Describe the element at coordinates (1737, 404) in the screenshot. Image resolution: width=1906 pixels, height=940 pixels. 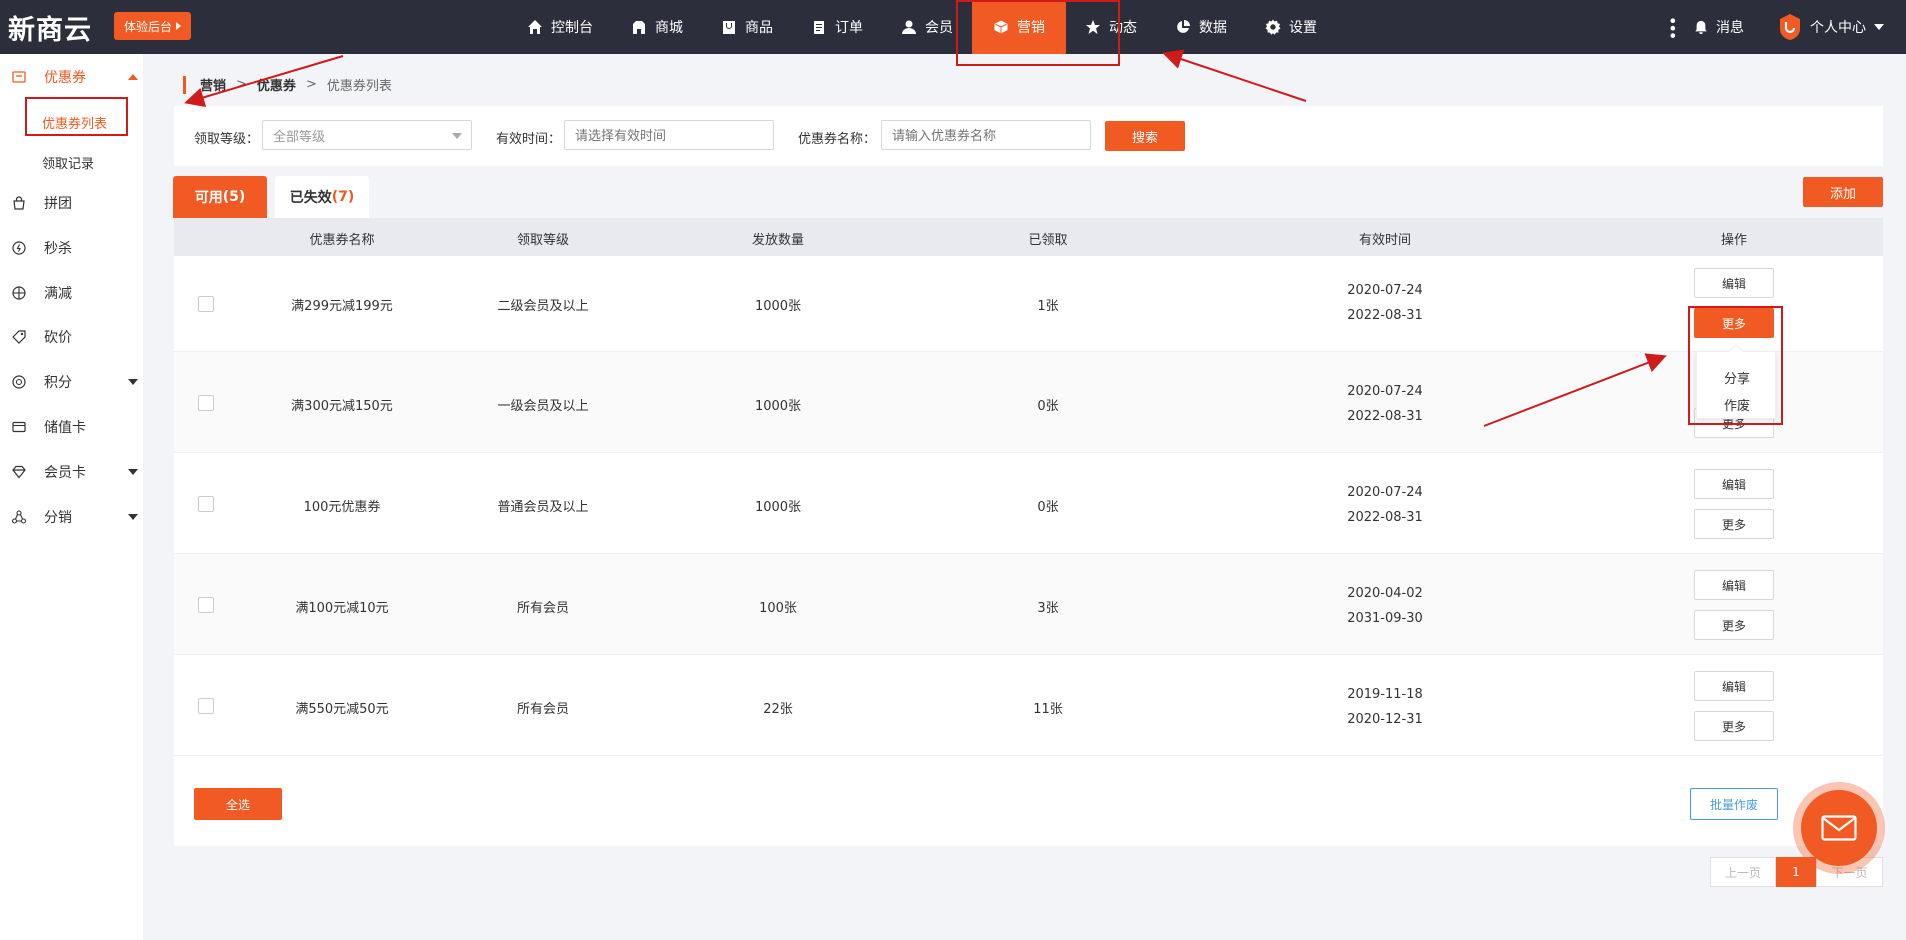
I see `dropdown-item-void: 作废` at that location.